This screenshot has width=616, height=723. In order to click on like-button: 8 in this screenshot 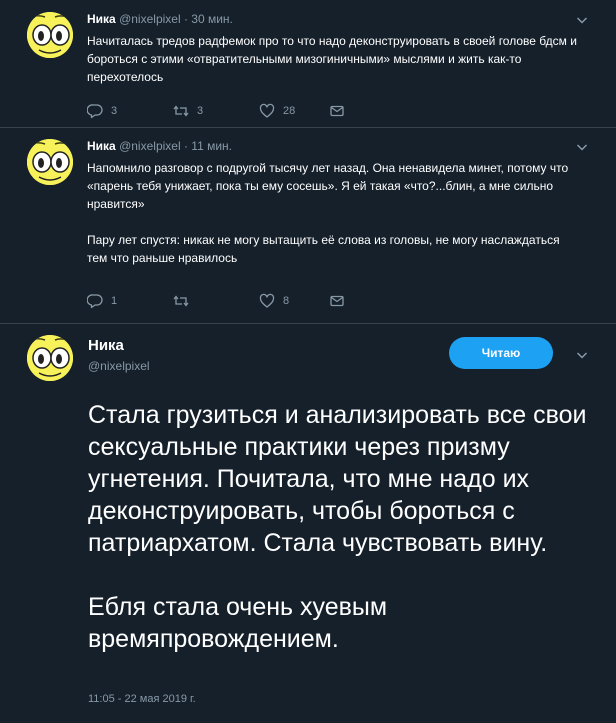, I will do `click(274, 301)`.